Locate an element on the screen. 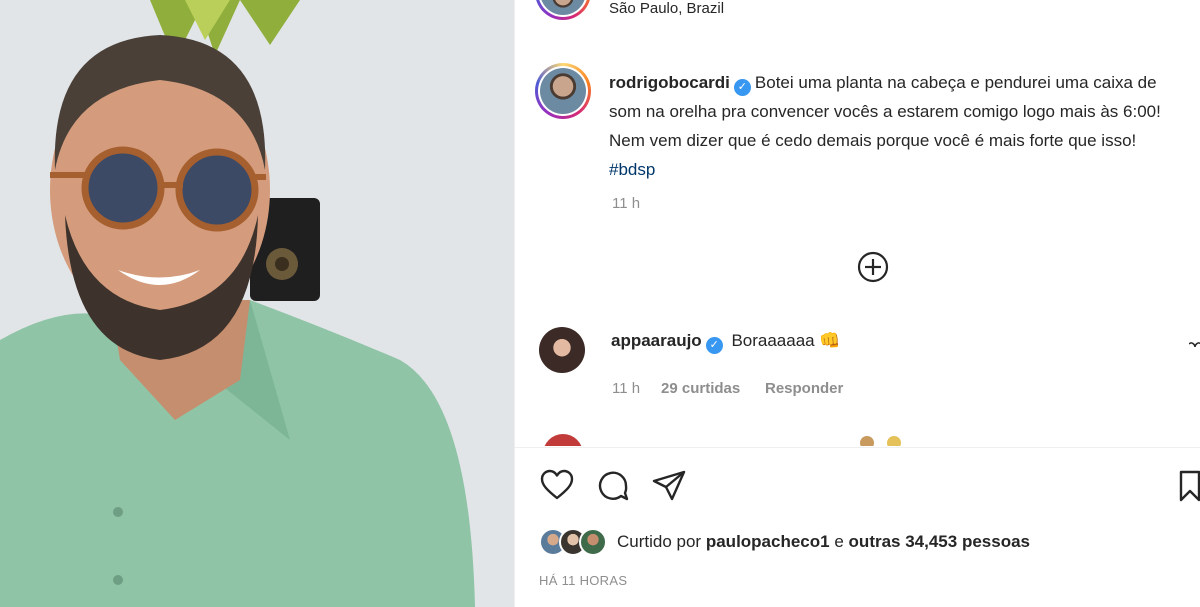 The width and height of the screenshot is (1200, 607). bookmark-icon is located at coordinates (1189, 486).